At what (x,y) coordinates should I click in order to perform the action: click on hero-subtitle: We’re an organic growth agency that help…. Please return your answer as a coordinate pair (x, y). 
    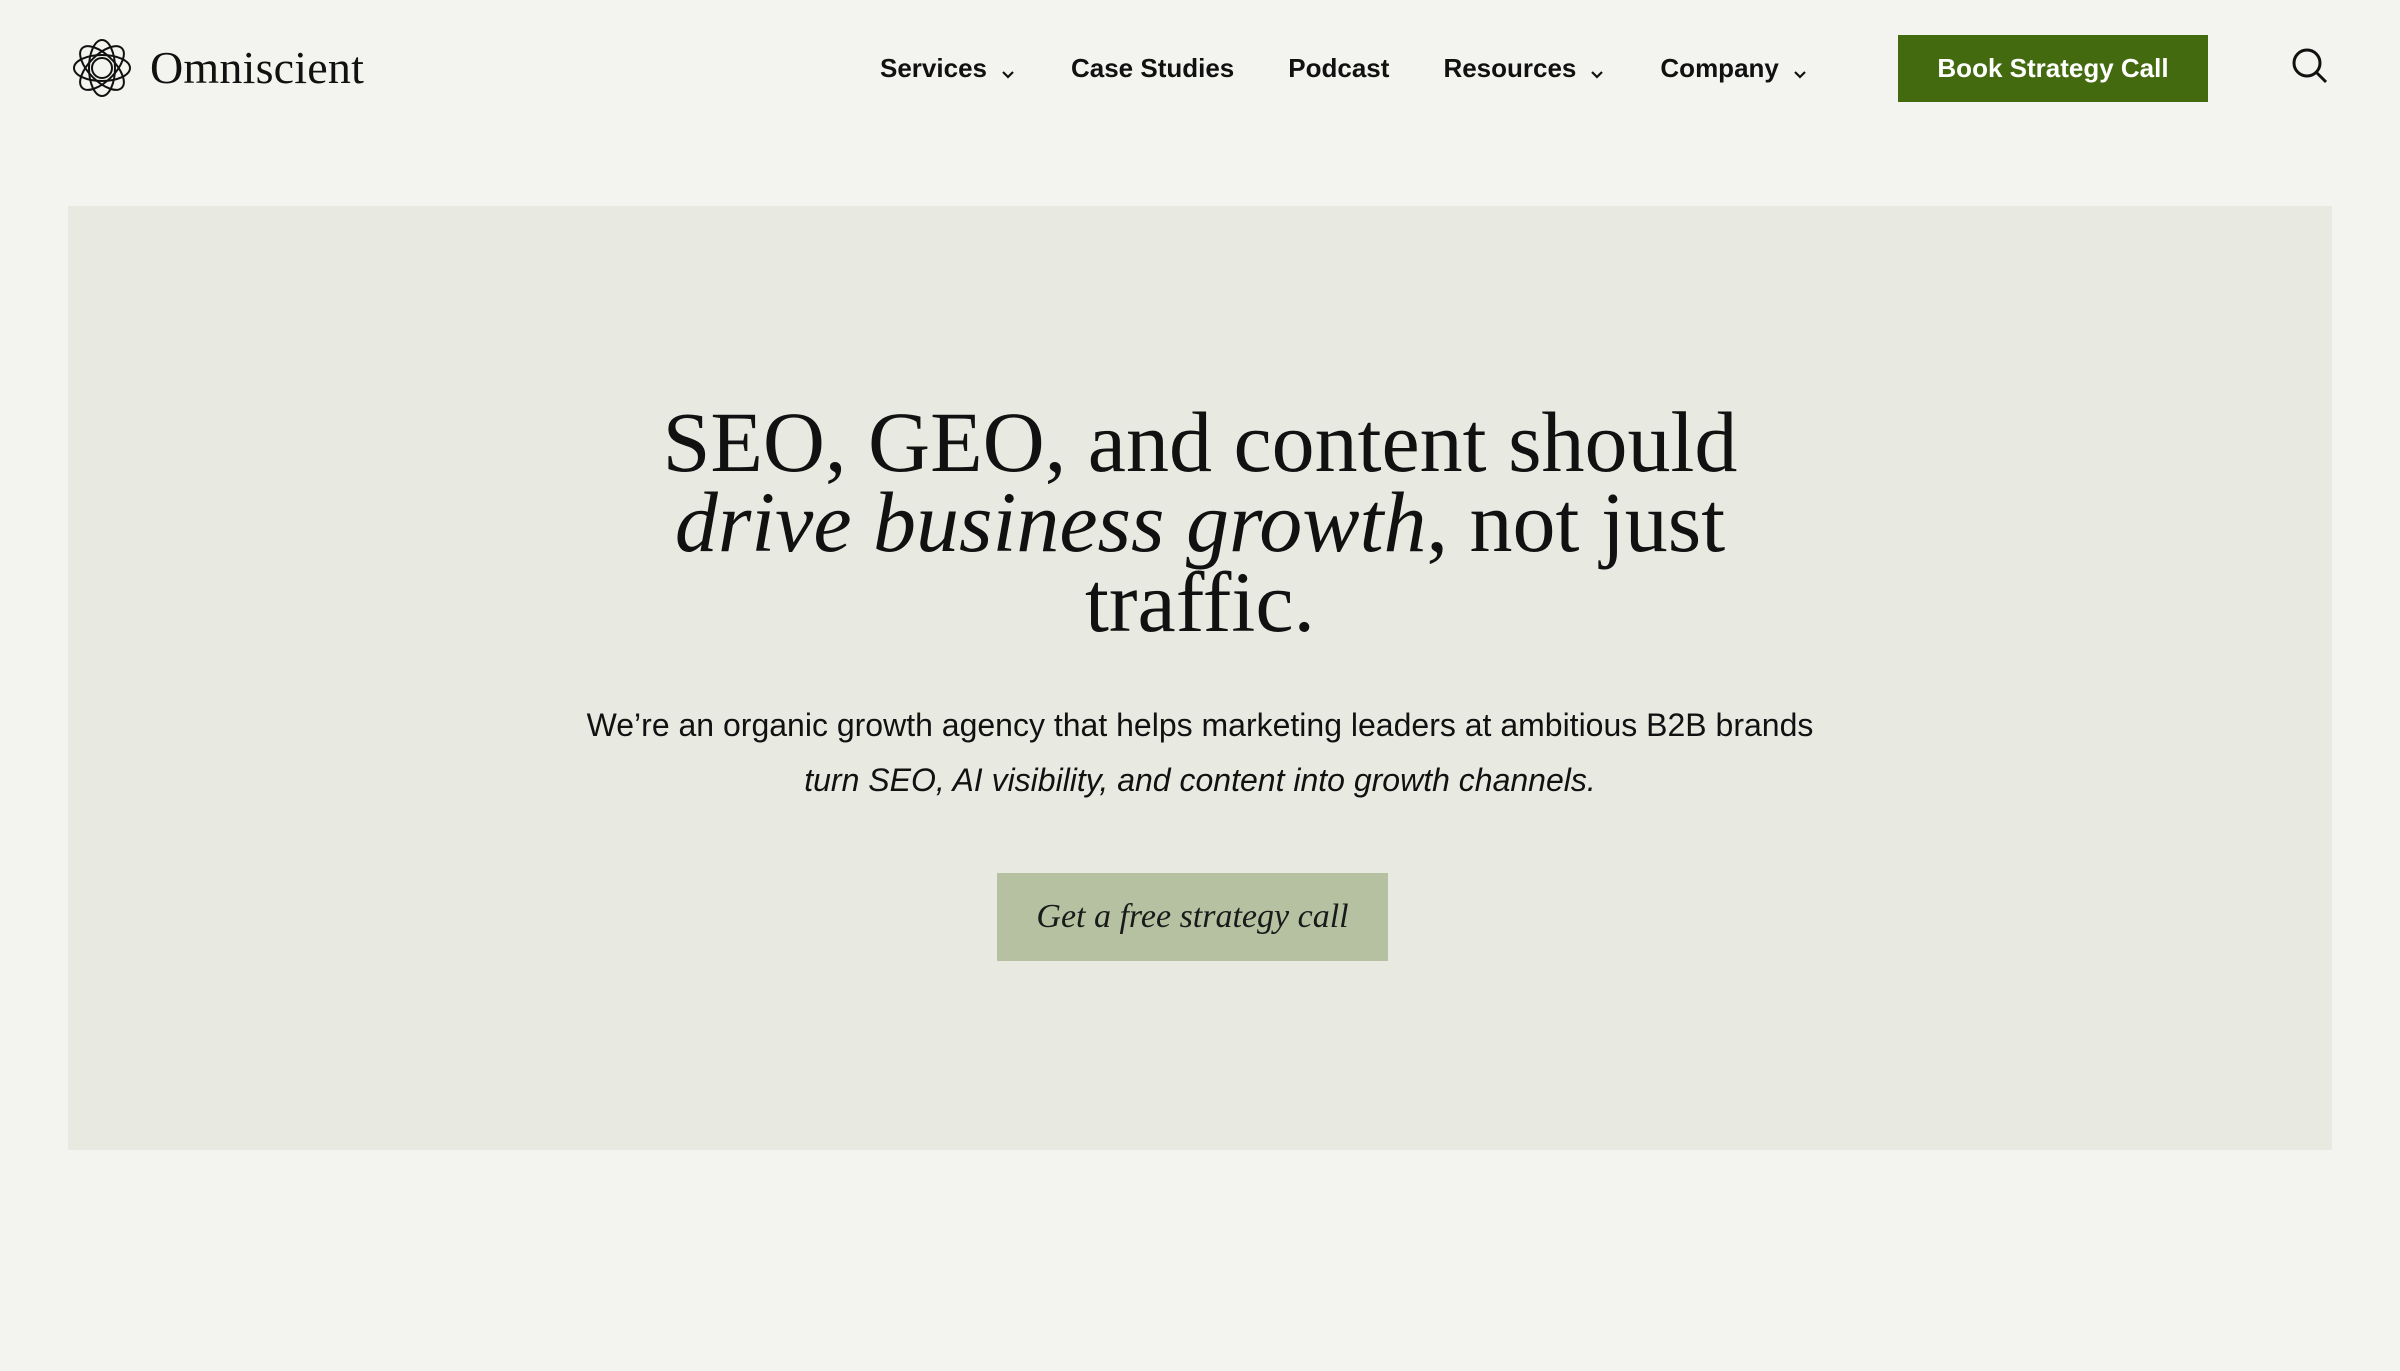
    Looking at the image, I should click on (1200, 753).